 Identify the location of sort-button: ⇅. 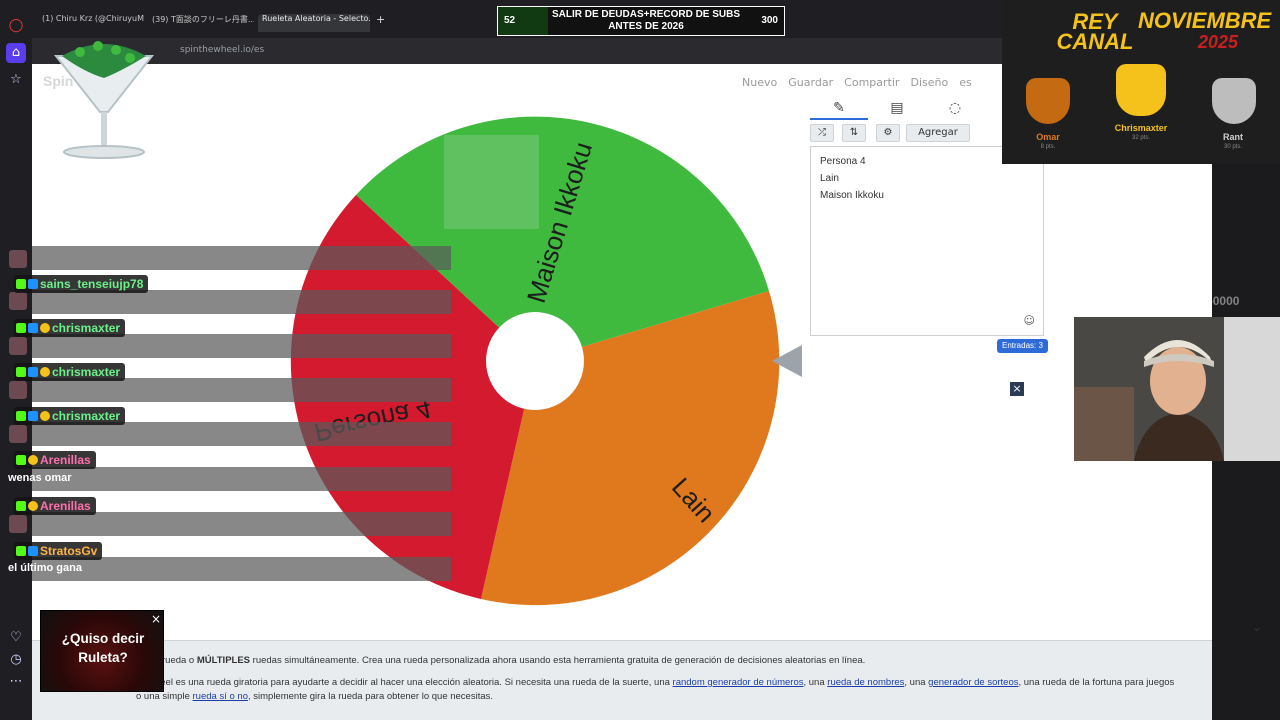
(854, 133).